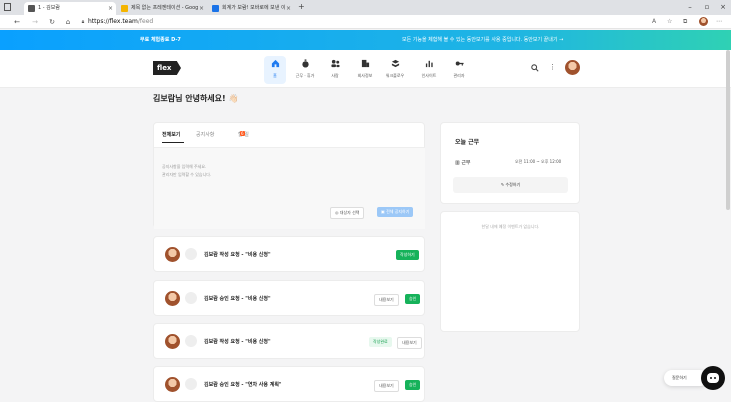  I want to click on read-aloud-icon: A, so click(654, 21).